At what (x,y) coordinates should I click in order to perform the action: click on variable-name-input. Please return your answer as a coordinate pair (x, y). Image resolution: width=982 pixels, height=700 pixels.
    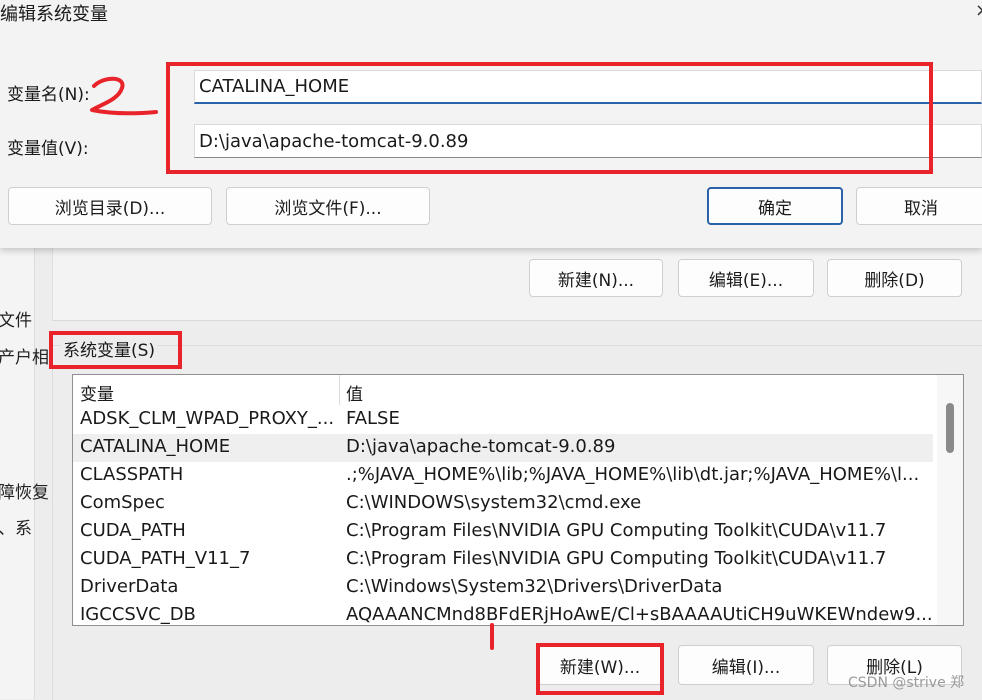
    Looking at the image, I should click on (588, 87).